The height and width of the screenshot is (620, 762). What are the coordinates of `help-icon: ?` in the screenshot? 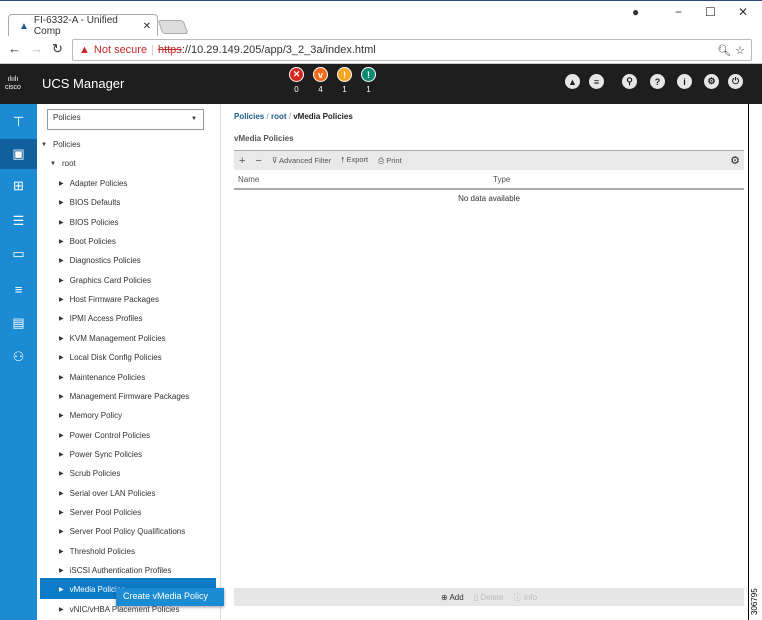 It's located at (657, 81).